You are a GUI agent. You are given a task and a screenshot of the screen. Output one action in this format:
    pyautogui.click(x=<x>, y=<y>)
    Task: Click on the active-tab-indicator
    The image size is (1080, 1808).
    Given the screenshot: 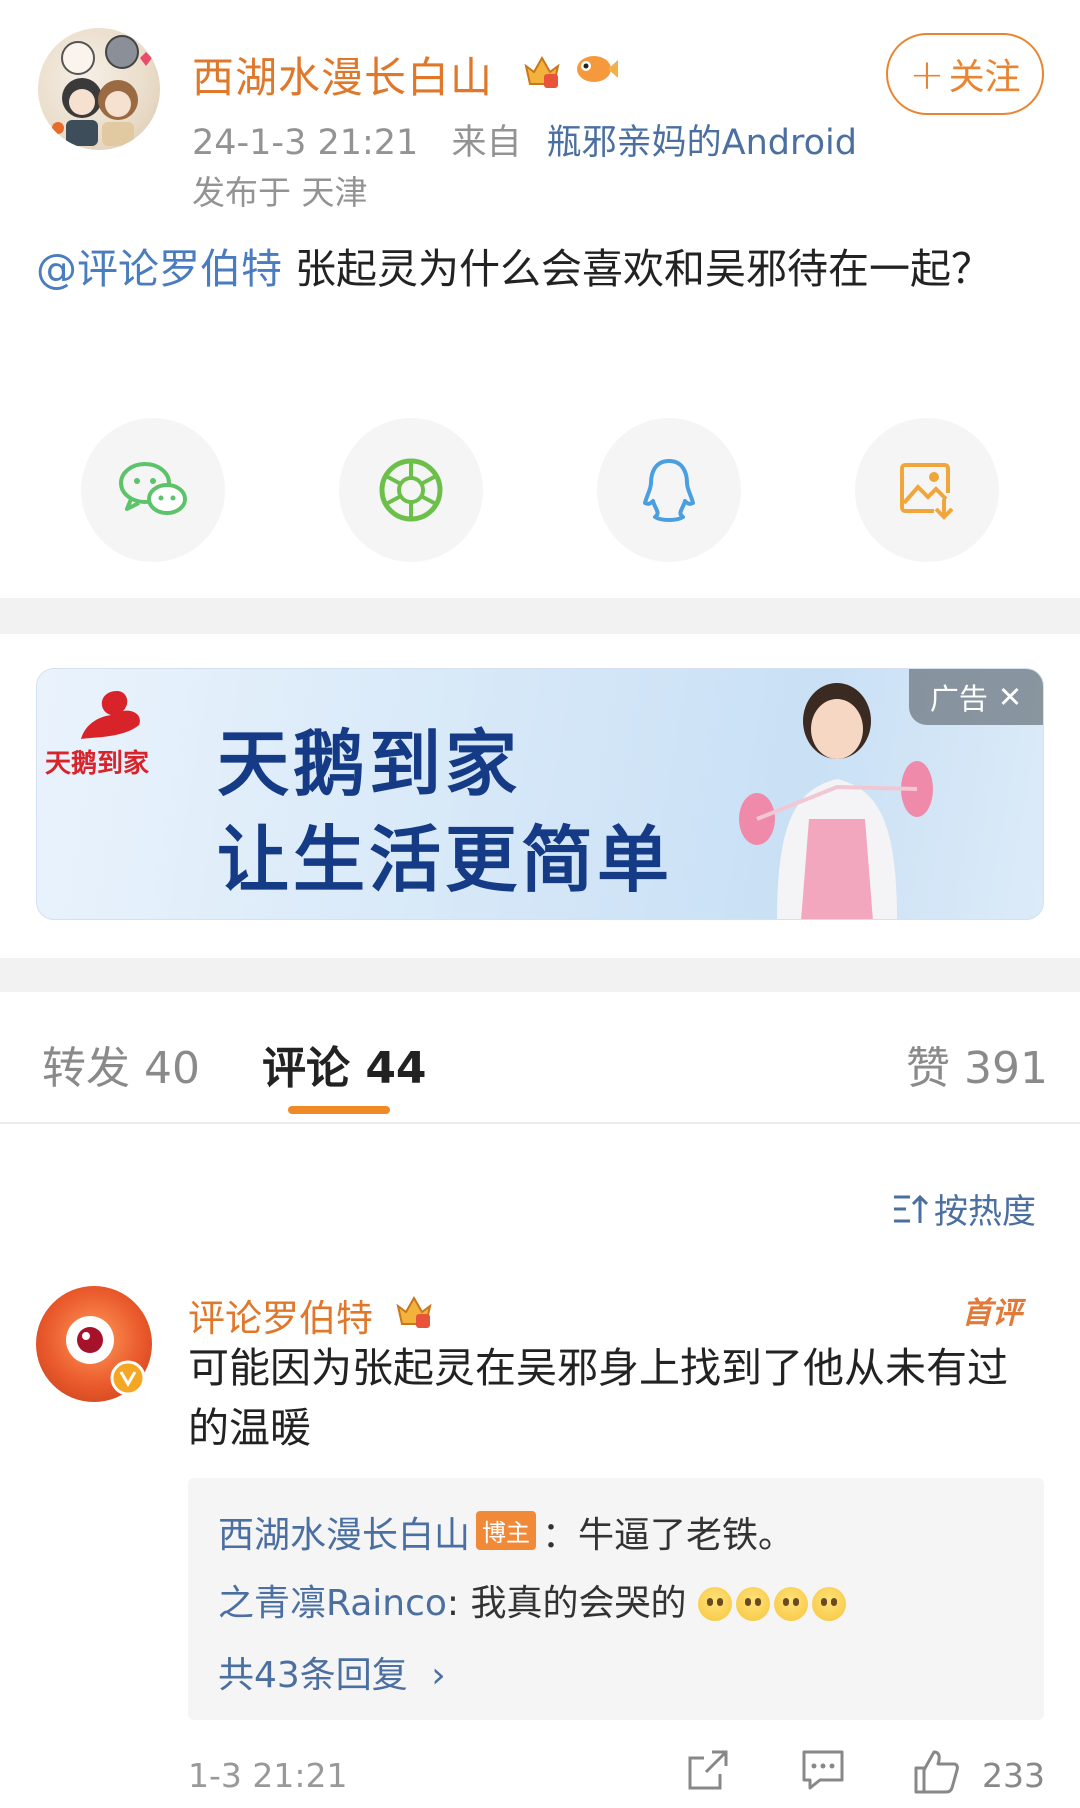 What is the action you would take?
    pyautogui.click(x=339, y=1110)
    